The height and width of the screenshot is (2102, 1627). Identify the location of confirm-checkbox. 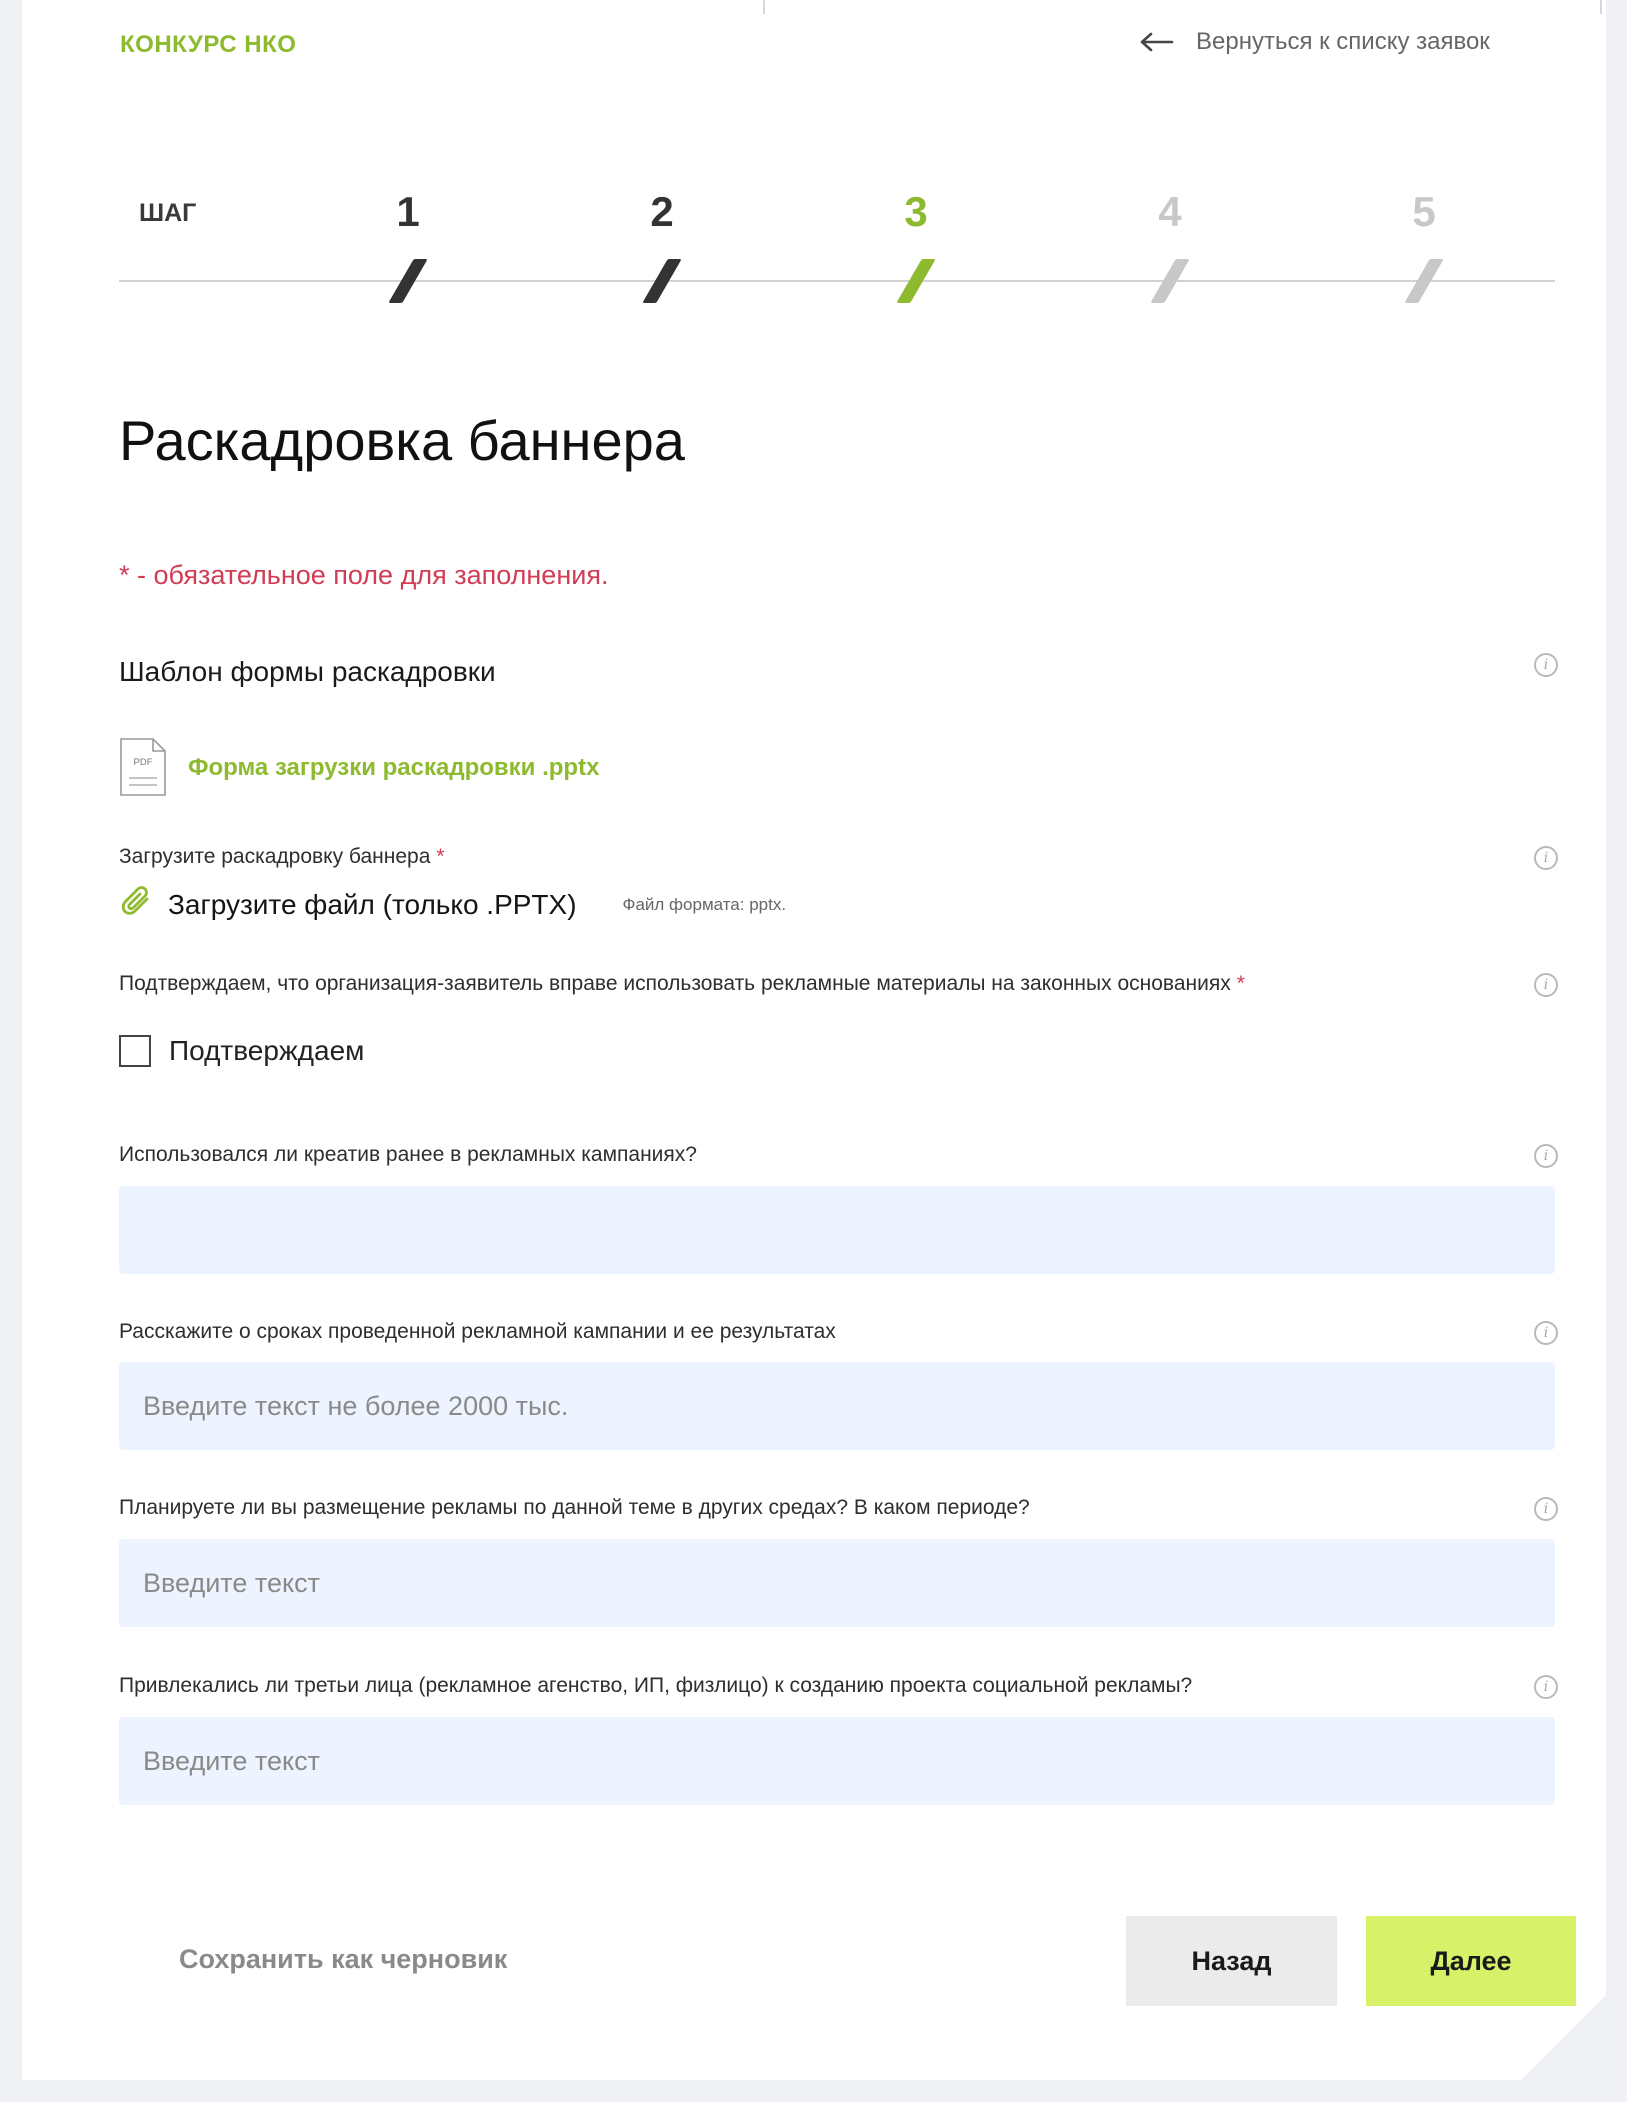
(135, 1051).